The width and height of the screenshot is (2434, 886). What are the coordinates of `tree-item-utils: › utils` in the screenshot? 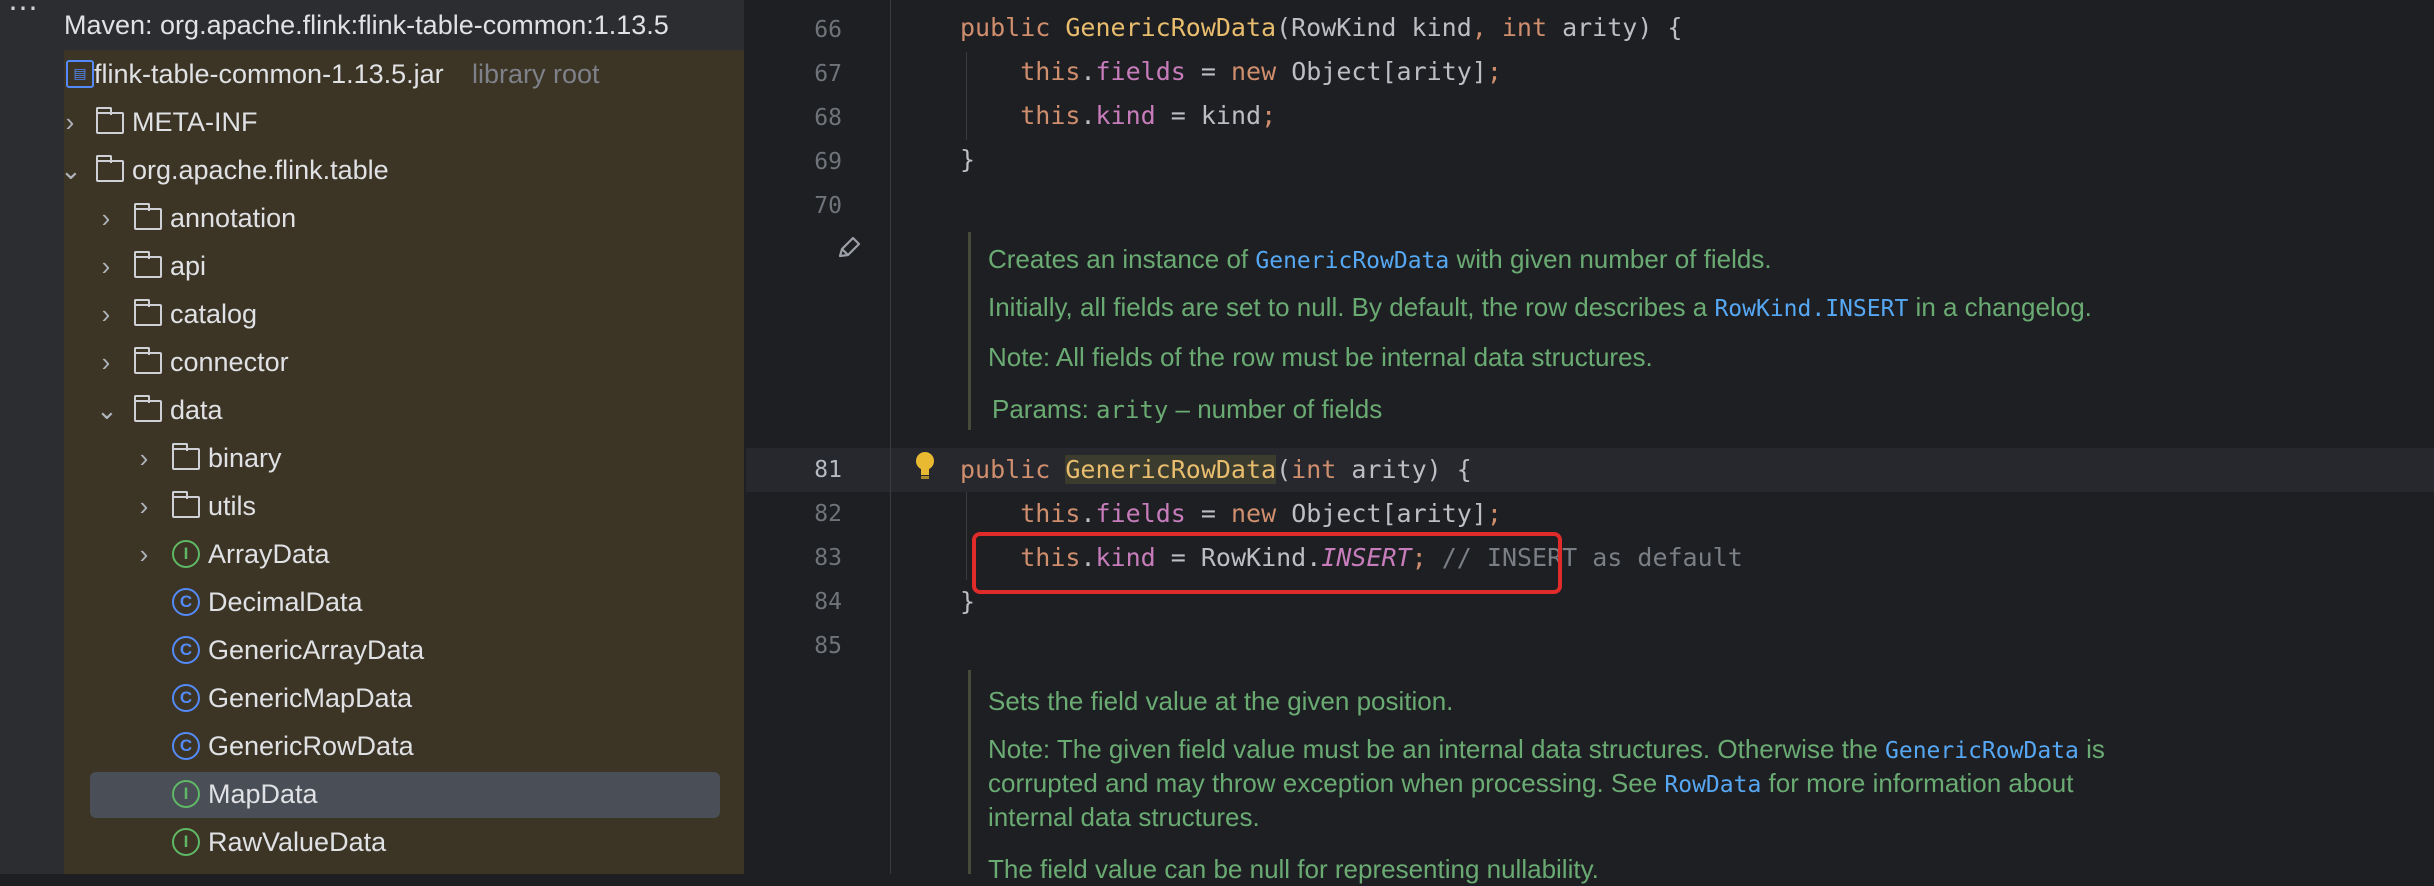 It's located at (404, 506).